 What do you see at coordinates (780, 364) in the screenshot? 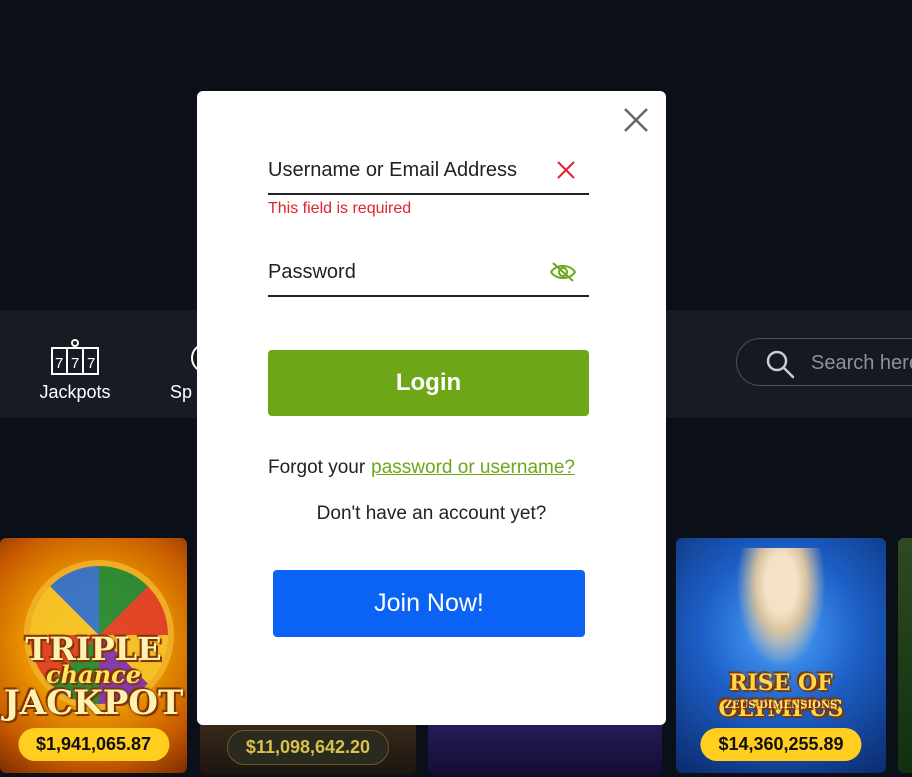
I see `search-icon` at bounding box center [780, 364].